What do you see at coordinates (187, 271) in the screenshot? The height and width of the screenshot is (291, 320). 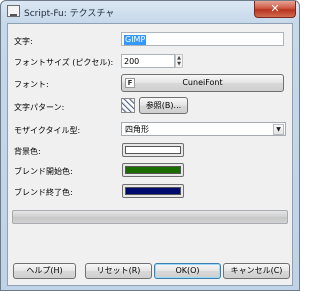 I see `ok-button: OK(O)` at bounding box center [187, 271].